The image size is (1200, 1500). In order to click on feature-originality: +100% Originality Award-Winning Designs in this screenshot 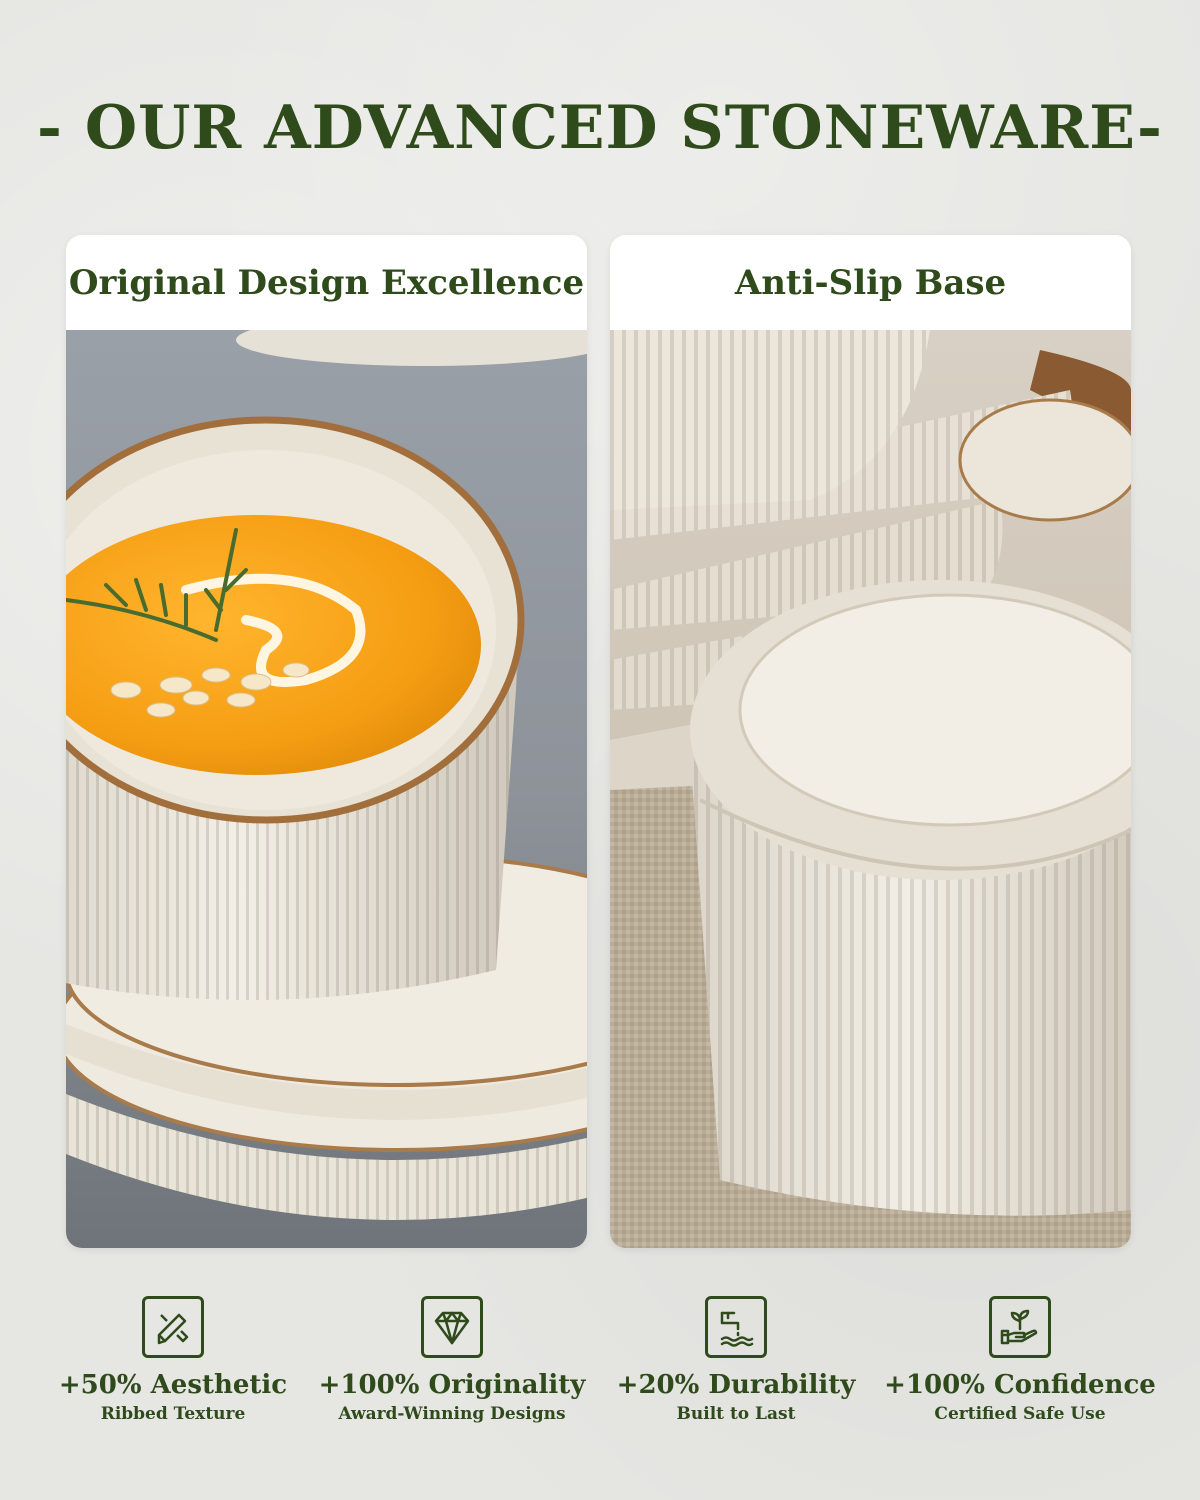, I will do `click(452, 1360)`.